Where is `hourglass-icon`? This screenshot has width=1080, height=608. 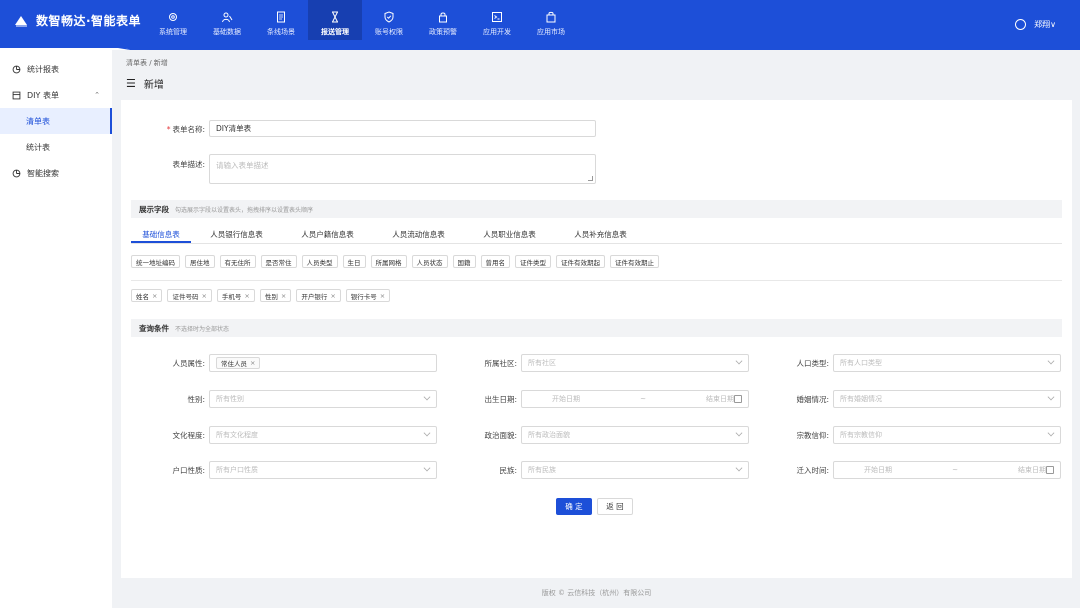 hourglass-icon is located at coordinates (335, 17).